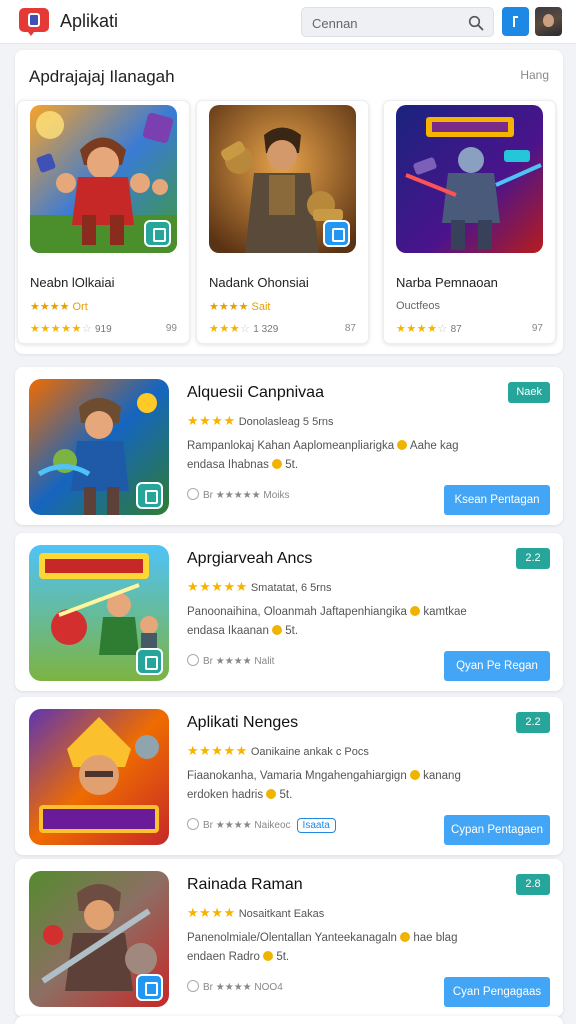 This screenshot has height=1024, width=576. I want to click on app-title: Aplikati, so click(89, 21).